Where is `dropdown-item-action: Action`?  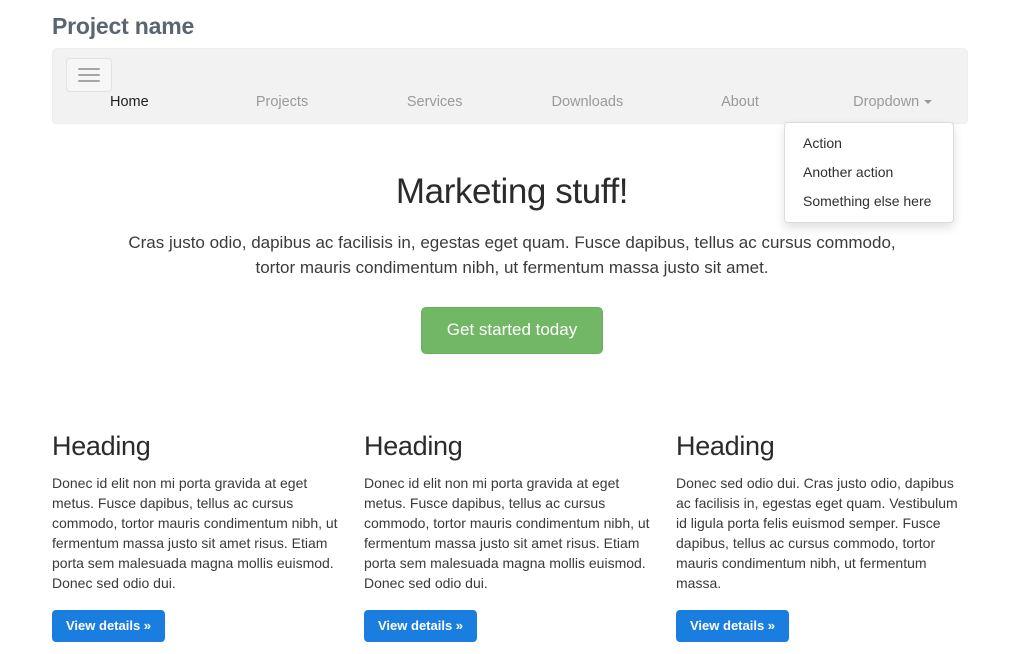 dropdown-item-action: Action is located at coordinates (869, 143).